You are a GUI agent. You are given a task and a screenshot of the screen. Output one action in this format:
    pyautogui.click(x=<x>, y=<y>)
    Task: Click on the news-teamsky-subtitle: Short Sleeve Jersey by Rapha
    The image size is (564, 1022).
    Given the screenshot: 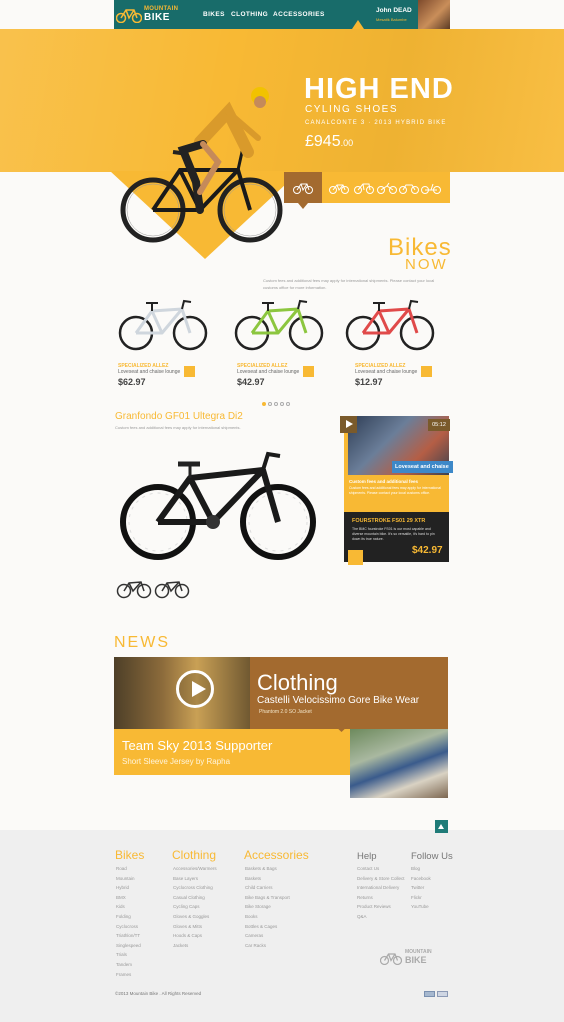 What is the action you would take?
    pyautogui.click(x=176, y=761)
    